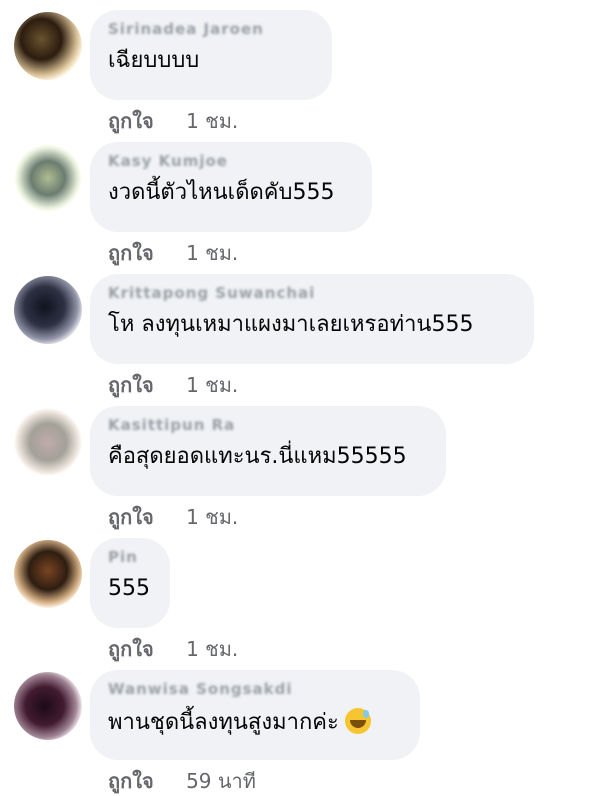  Describe the element at coordinates (310, 295) in the screenshot. I see `comment-author: Krittapong Suwanchai` at that location.